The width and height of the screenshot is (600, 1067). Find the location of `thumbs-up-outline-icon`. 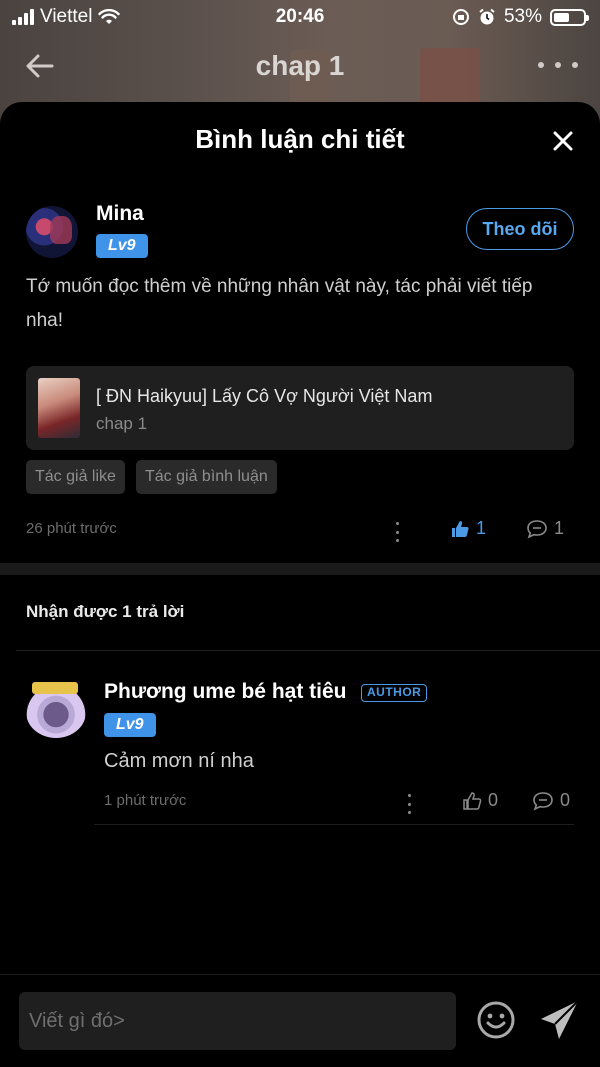

thumbs-up-outline-icon is located at coordinates (472, 800).